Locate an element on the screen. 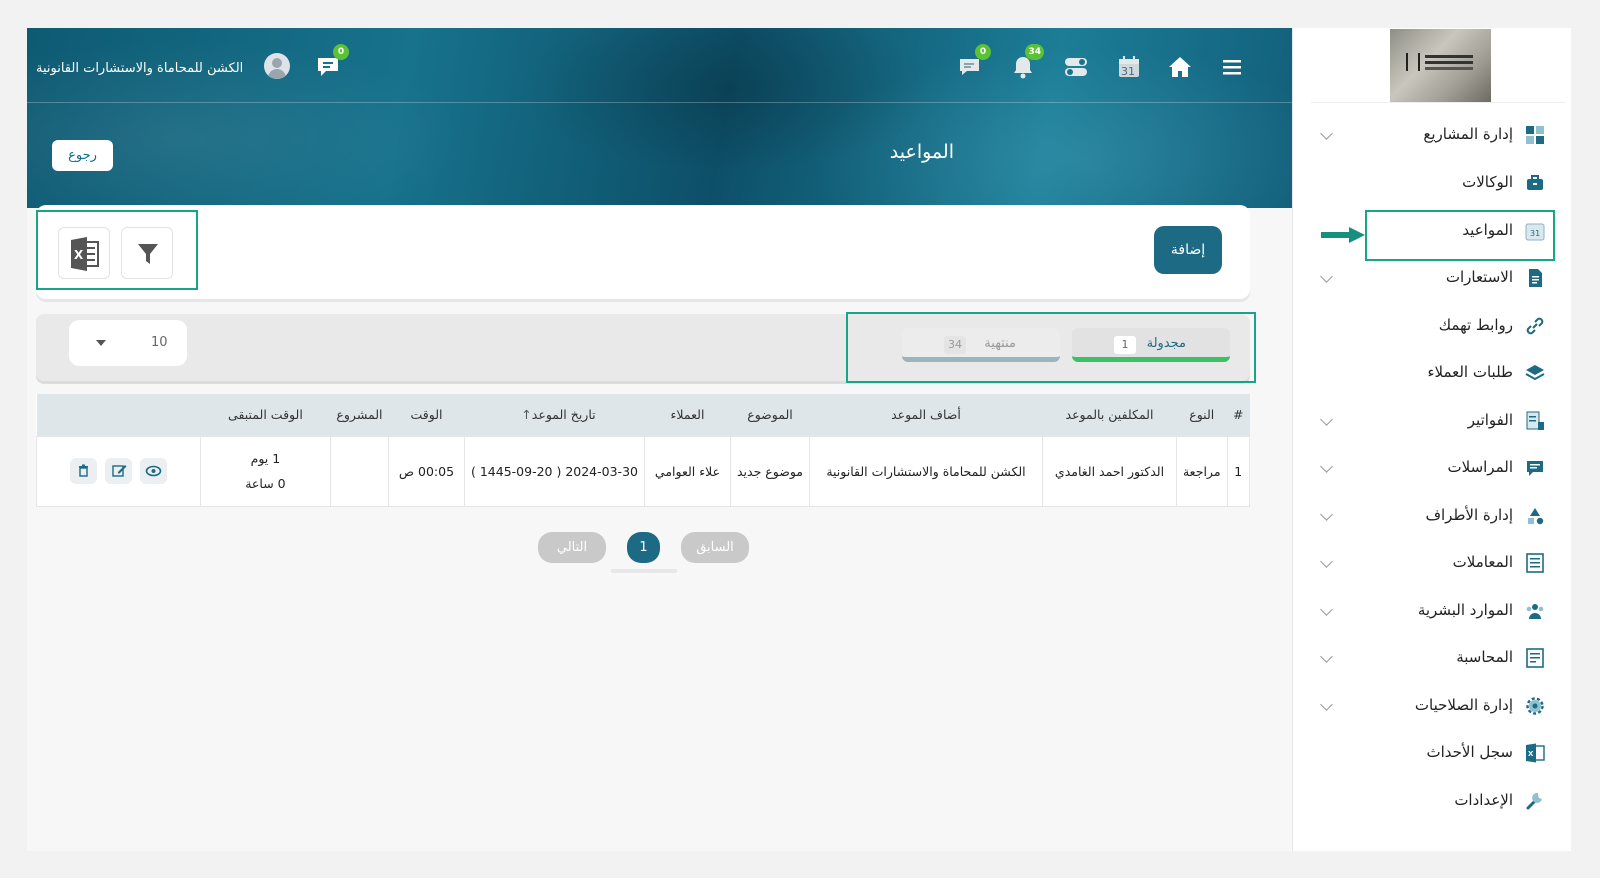 The height and width of the screenshot is (878, 1600). edit-button is located at coordinates (118, 471).